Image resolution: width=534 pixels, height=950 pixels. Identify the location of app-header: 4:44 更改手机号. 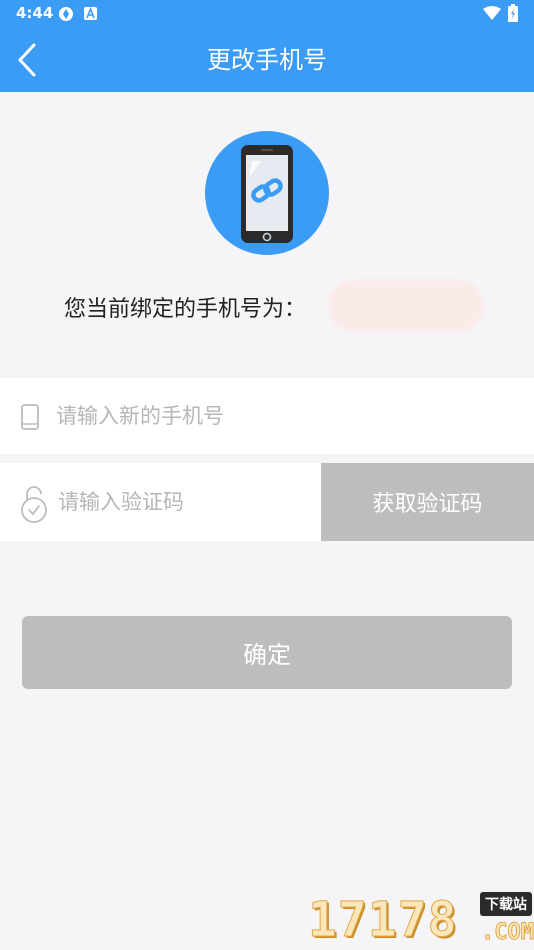
(267, 46).